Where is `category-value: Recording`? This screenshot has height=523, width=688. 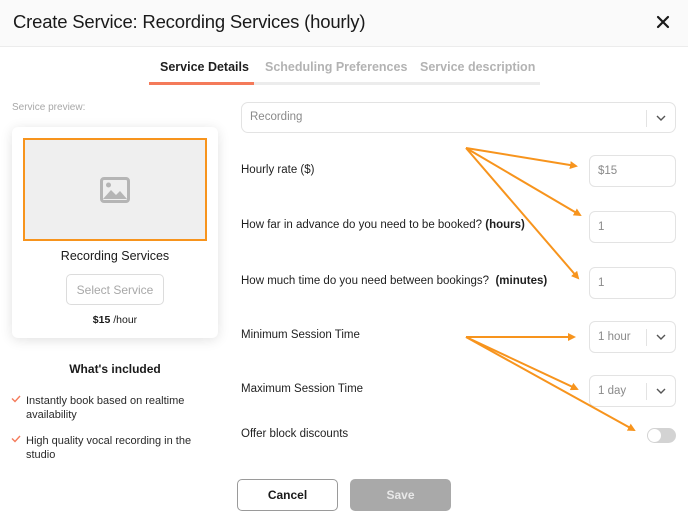
category-value: Recording is located at coordinates (276, 117).